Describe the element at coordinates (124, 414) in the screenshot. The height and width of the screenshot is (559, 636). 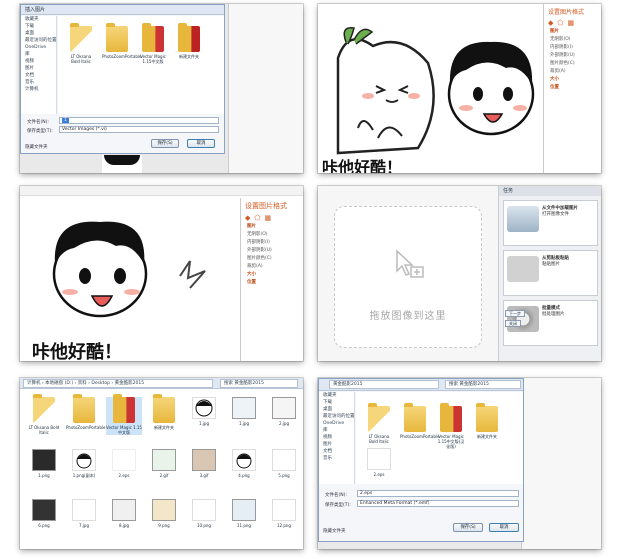
I see `file-item-selected: Vector Magic 1.15中文版` at that location.